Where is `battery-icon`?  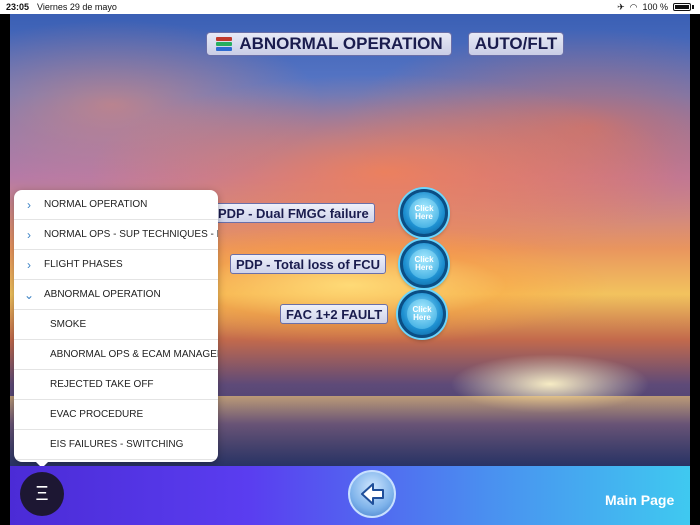
battery-icon is located at coordinates (682, 7).